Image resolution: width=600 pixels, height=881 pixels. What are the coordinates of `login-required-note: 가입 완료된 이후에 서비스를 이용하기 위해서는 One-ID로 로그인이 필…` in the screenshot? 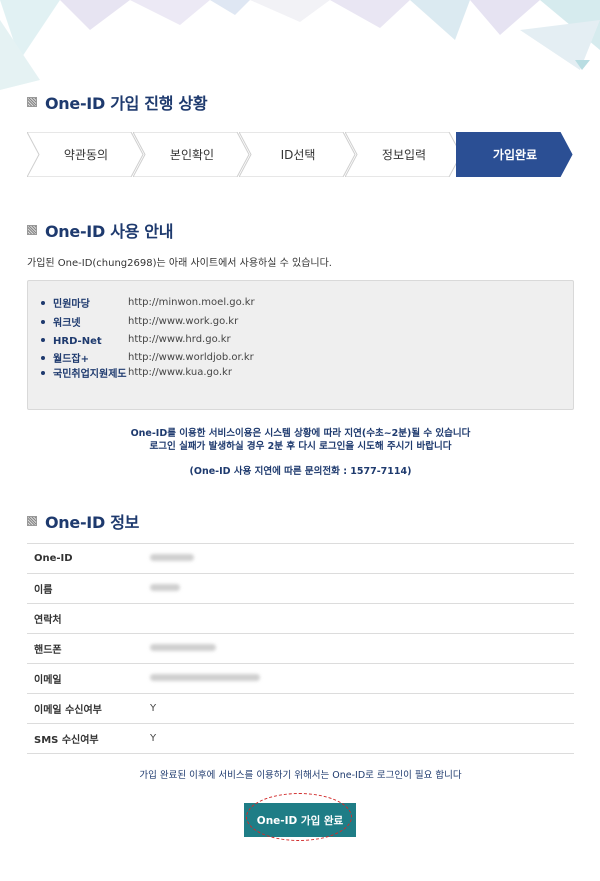 It's located at (300, 775).